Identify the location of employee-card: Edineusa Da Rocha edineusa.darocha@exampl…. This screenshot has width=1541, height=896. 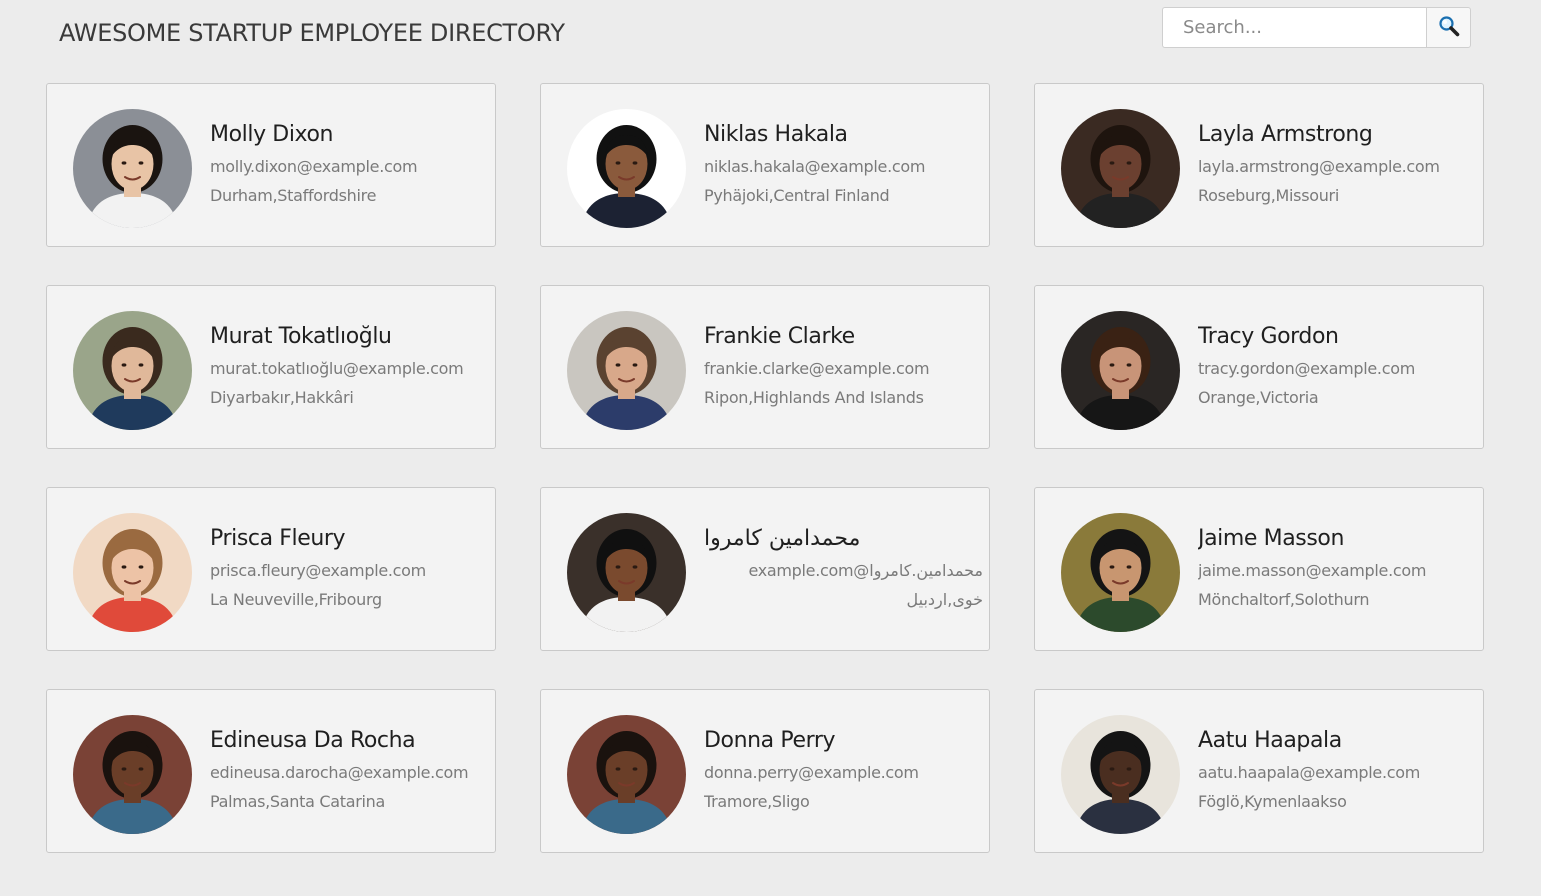
(271, 771).